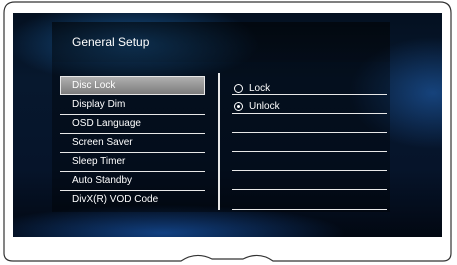 The width and height of the screenshot is (457, 265). Describe the element at coordinates (132, 181) in the screenshot. I see `menu-item-auto-standby: Auto Standby` at that location.